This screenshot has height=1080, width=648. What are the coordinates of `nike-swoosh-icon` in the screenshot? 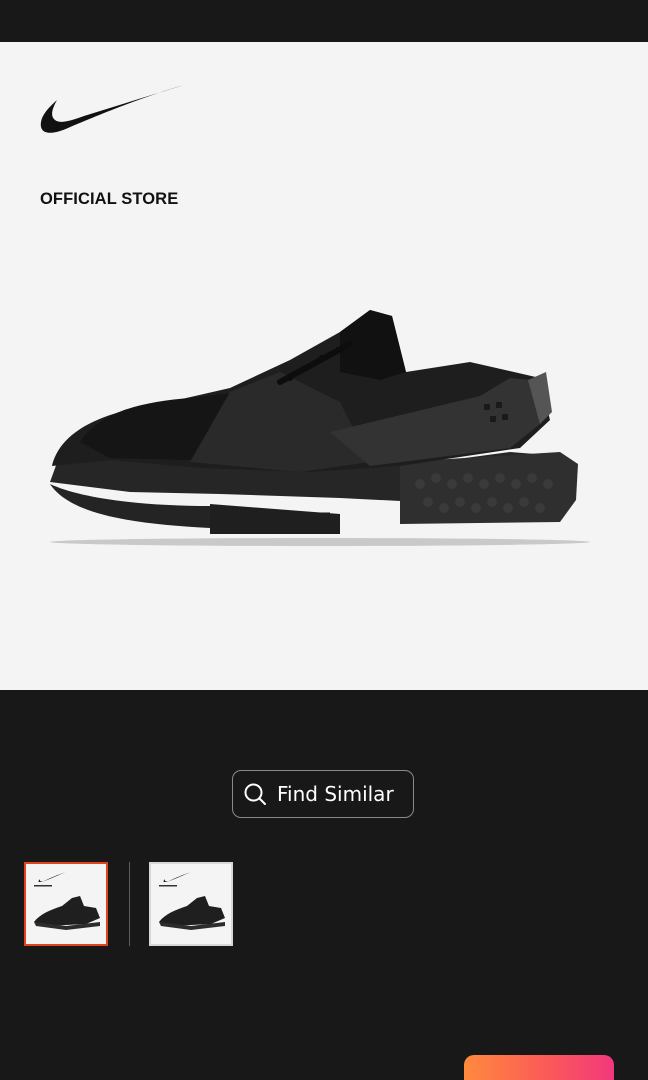 It's located at (112, 109).